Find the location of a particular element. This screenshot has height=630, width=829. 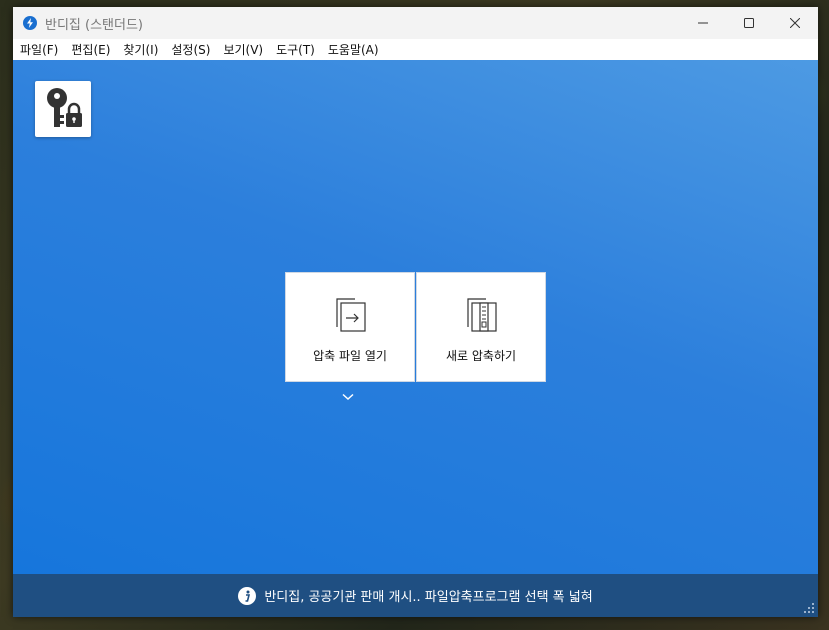

bandizip-bolt-icon is located at coordinates (30, 23).